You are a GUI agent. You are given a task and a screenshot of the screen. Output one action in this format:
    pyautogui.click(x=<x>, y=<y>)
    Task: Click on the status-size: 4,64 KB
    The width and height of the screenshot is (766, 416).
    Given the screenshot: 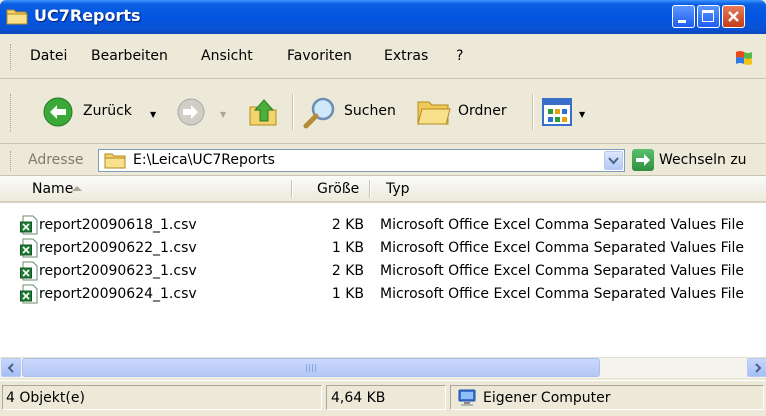 What is the action you would take?
    pyautogui.click(x=386, y=397)
    